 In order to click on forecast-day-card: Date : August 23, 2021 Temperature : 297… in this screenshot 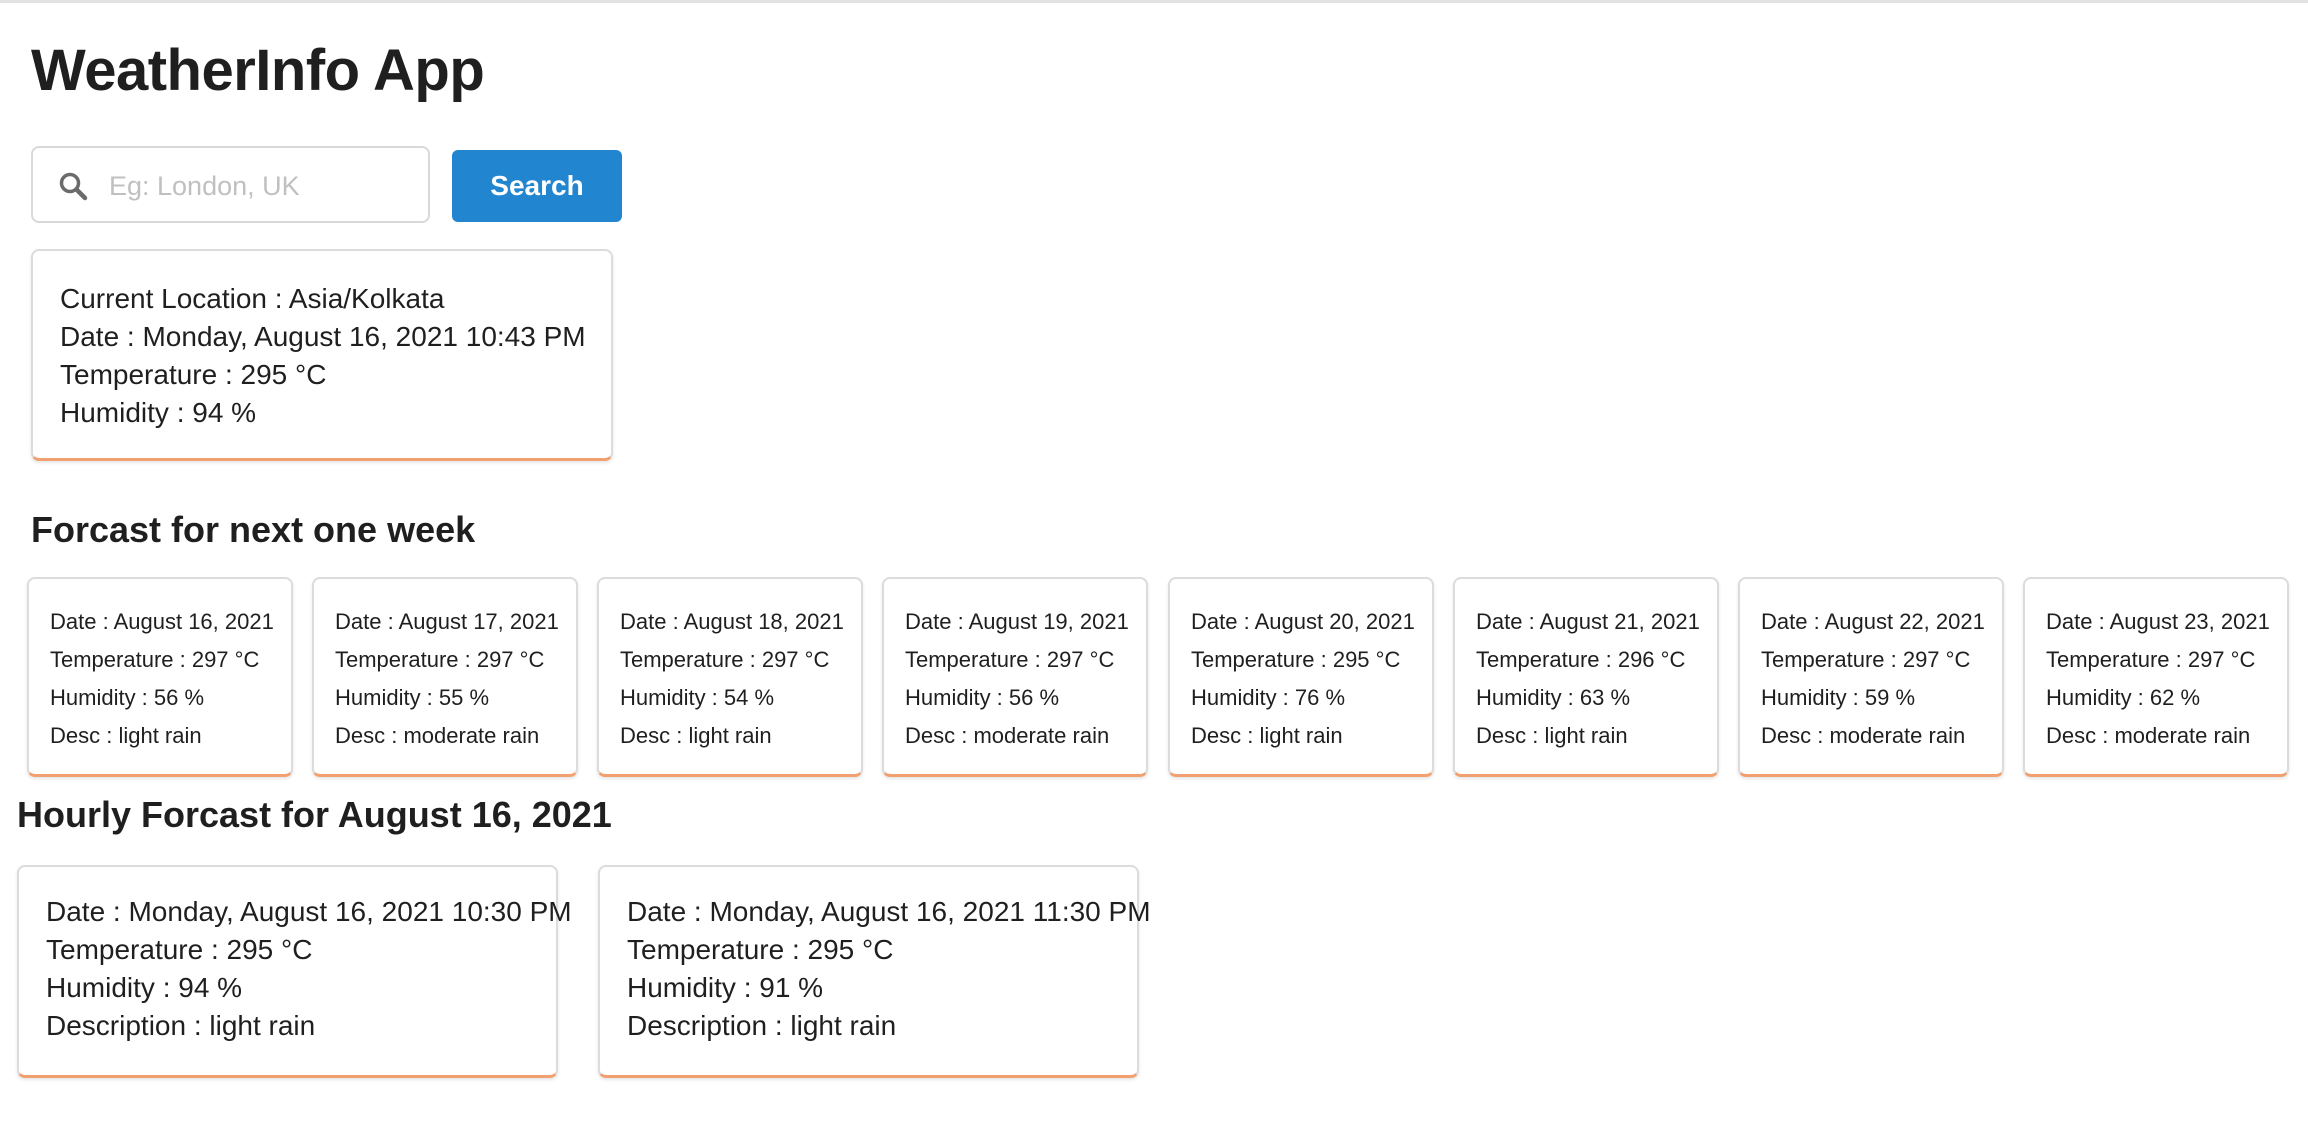, I will do `click(2156, 677)`.